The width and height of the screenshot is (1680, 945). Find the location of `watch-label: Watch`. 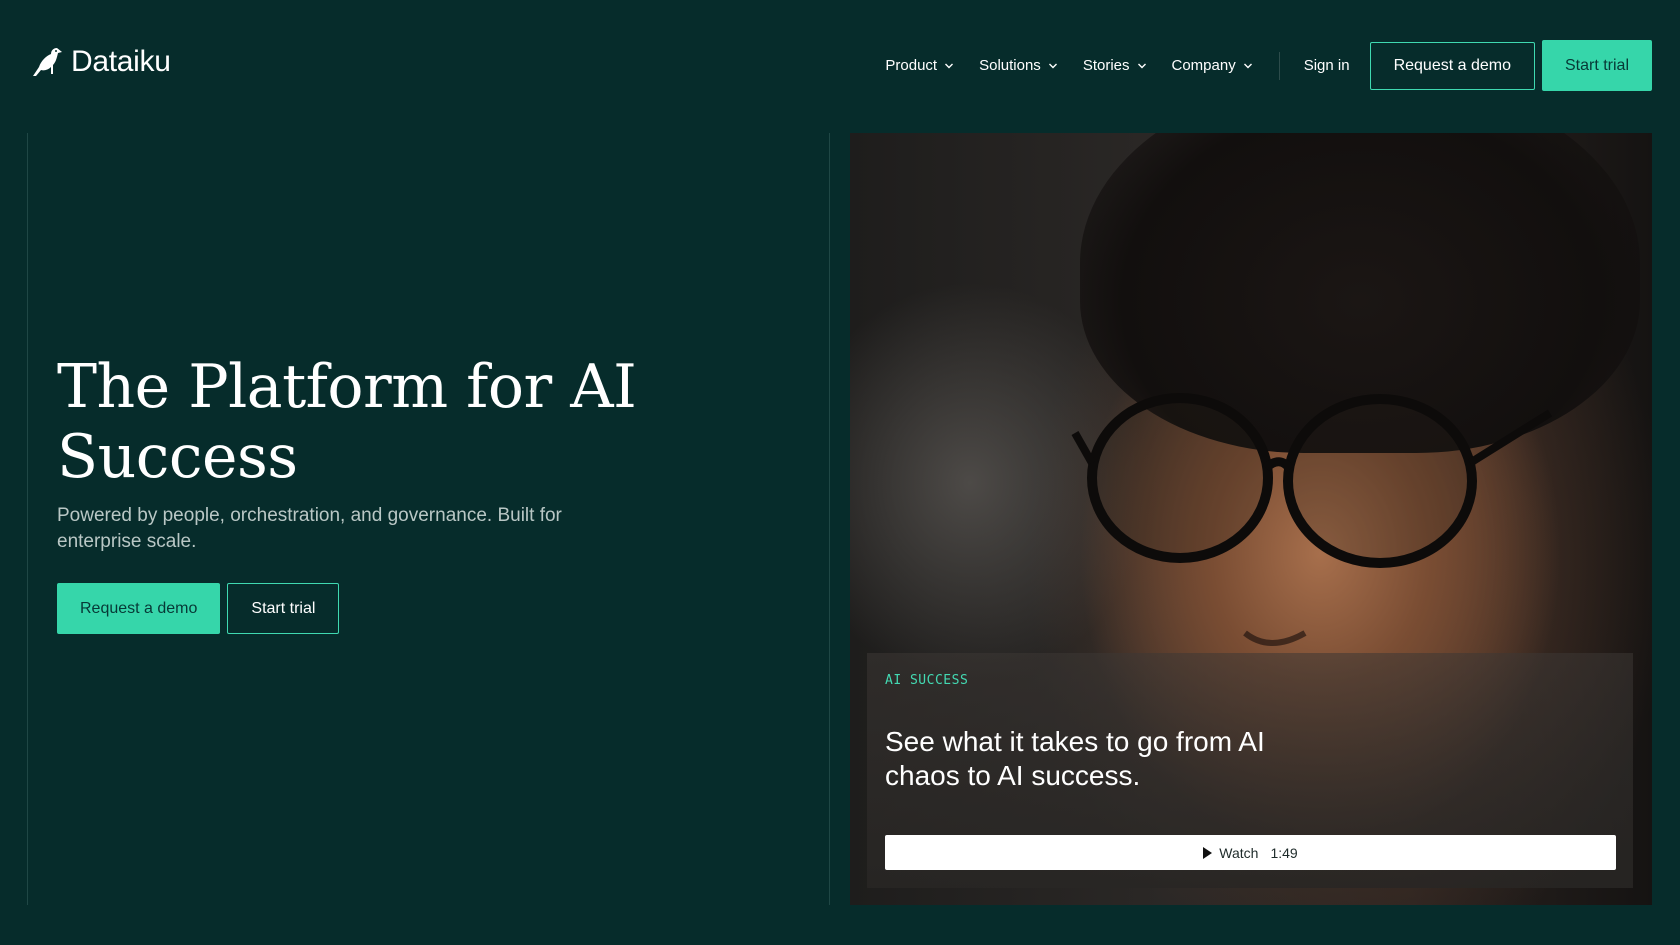

watch-label: Watch is located at coordinates (1239, 852).